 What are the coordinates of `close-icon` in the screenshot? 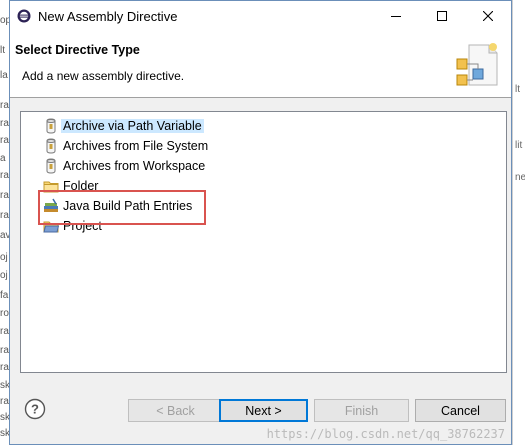 It's located at (488, 16).